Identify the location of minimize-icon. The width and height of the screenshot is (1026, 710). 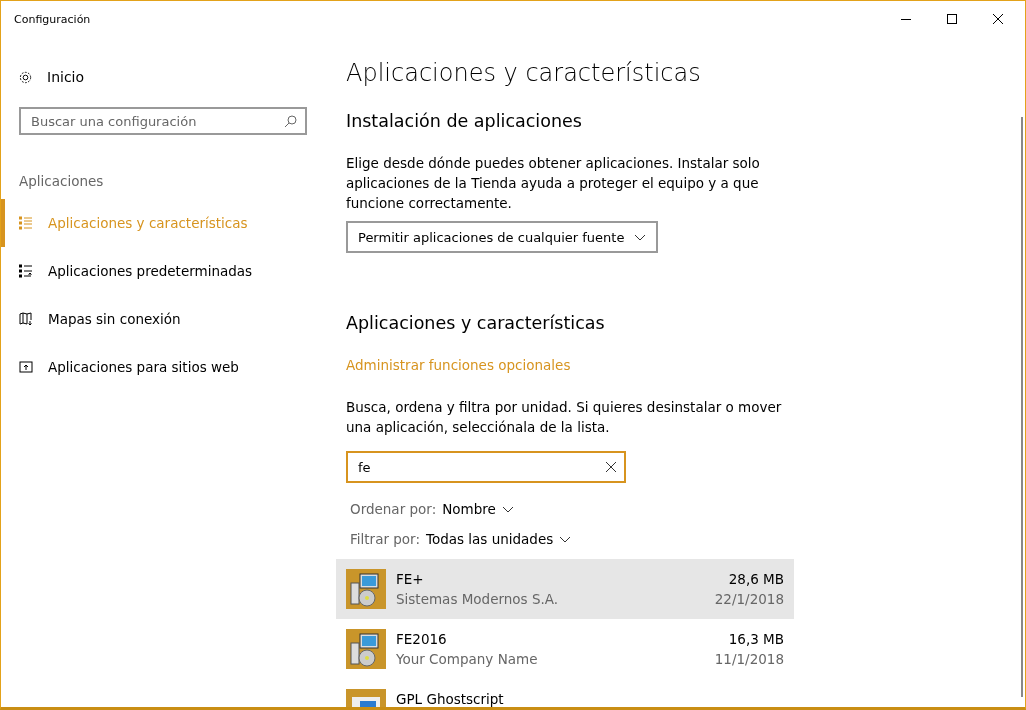
(906, 19).